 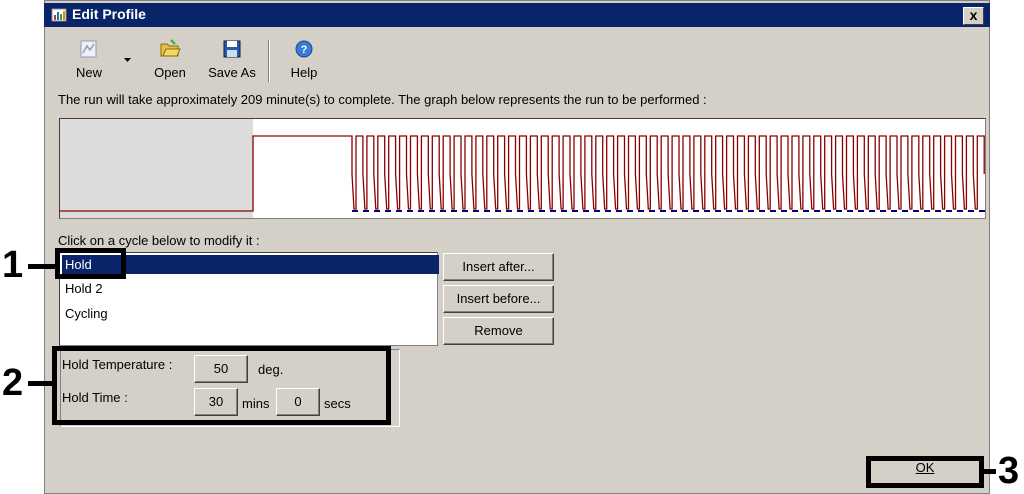 What do you see at coordinates (159, 240) in the screenshot?
I see `cycle-instruction: Click on a cycle below to modify it :` at bounding box center [159, 240].